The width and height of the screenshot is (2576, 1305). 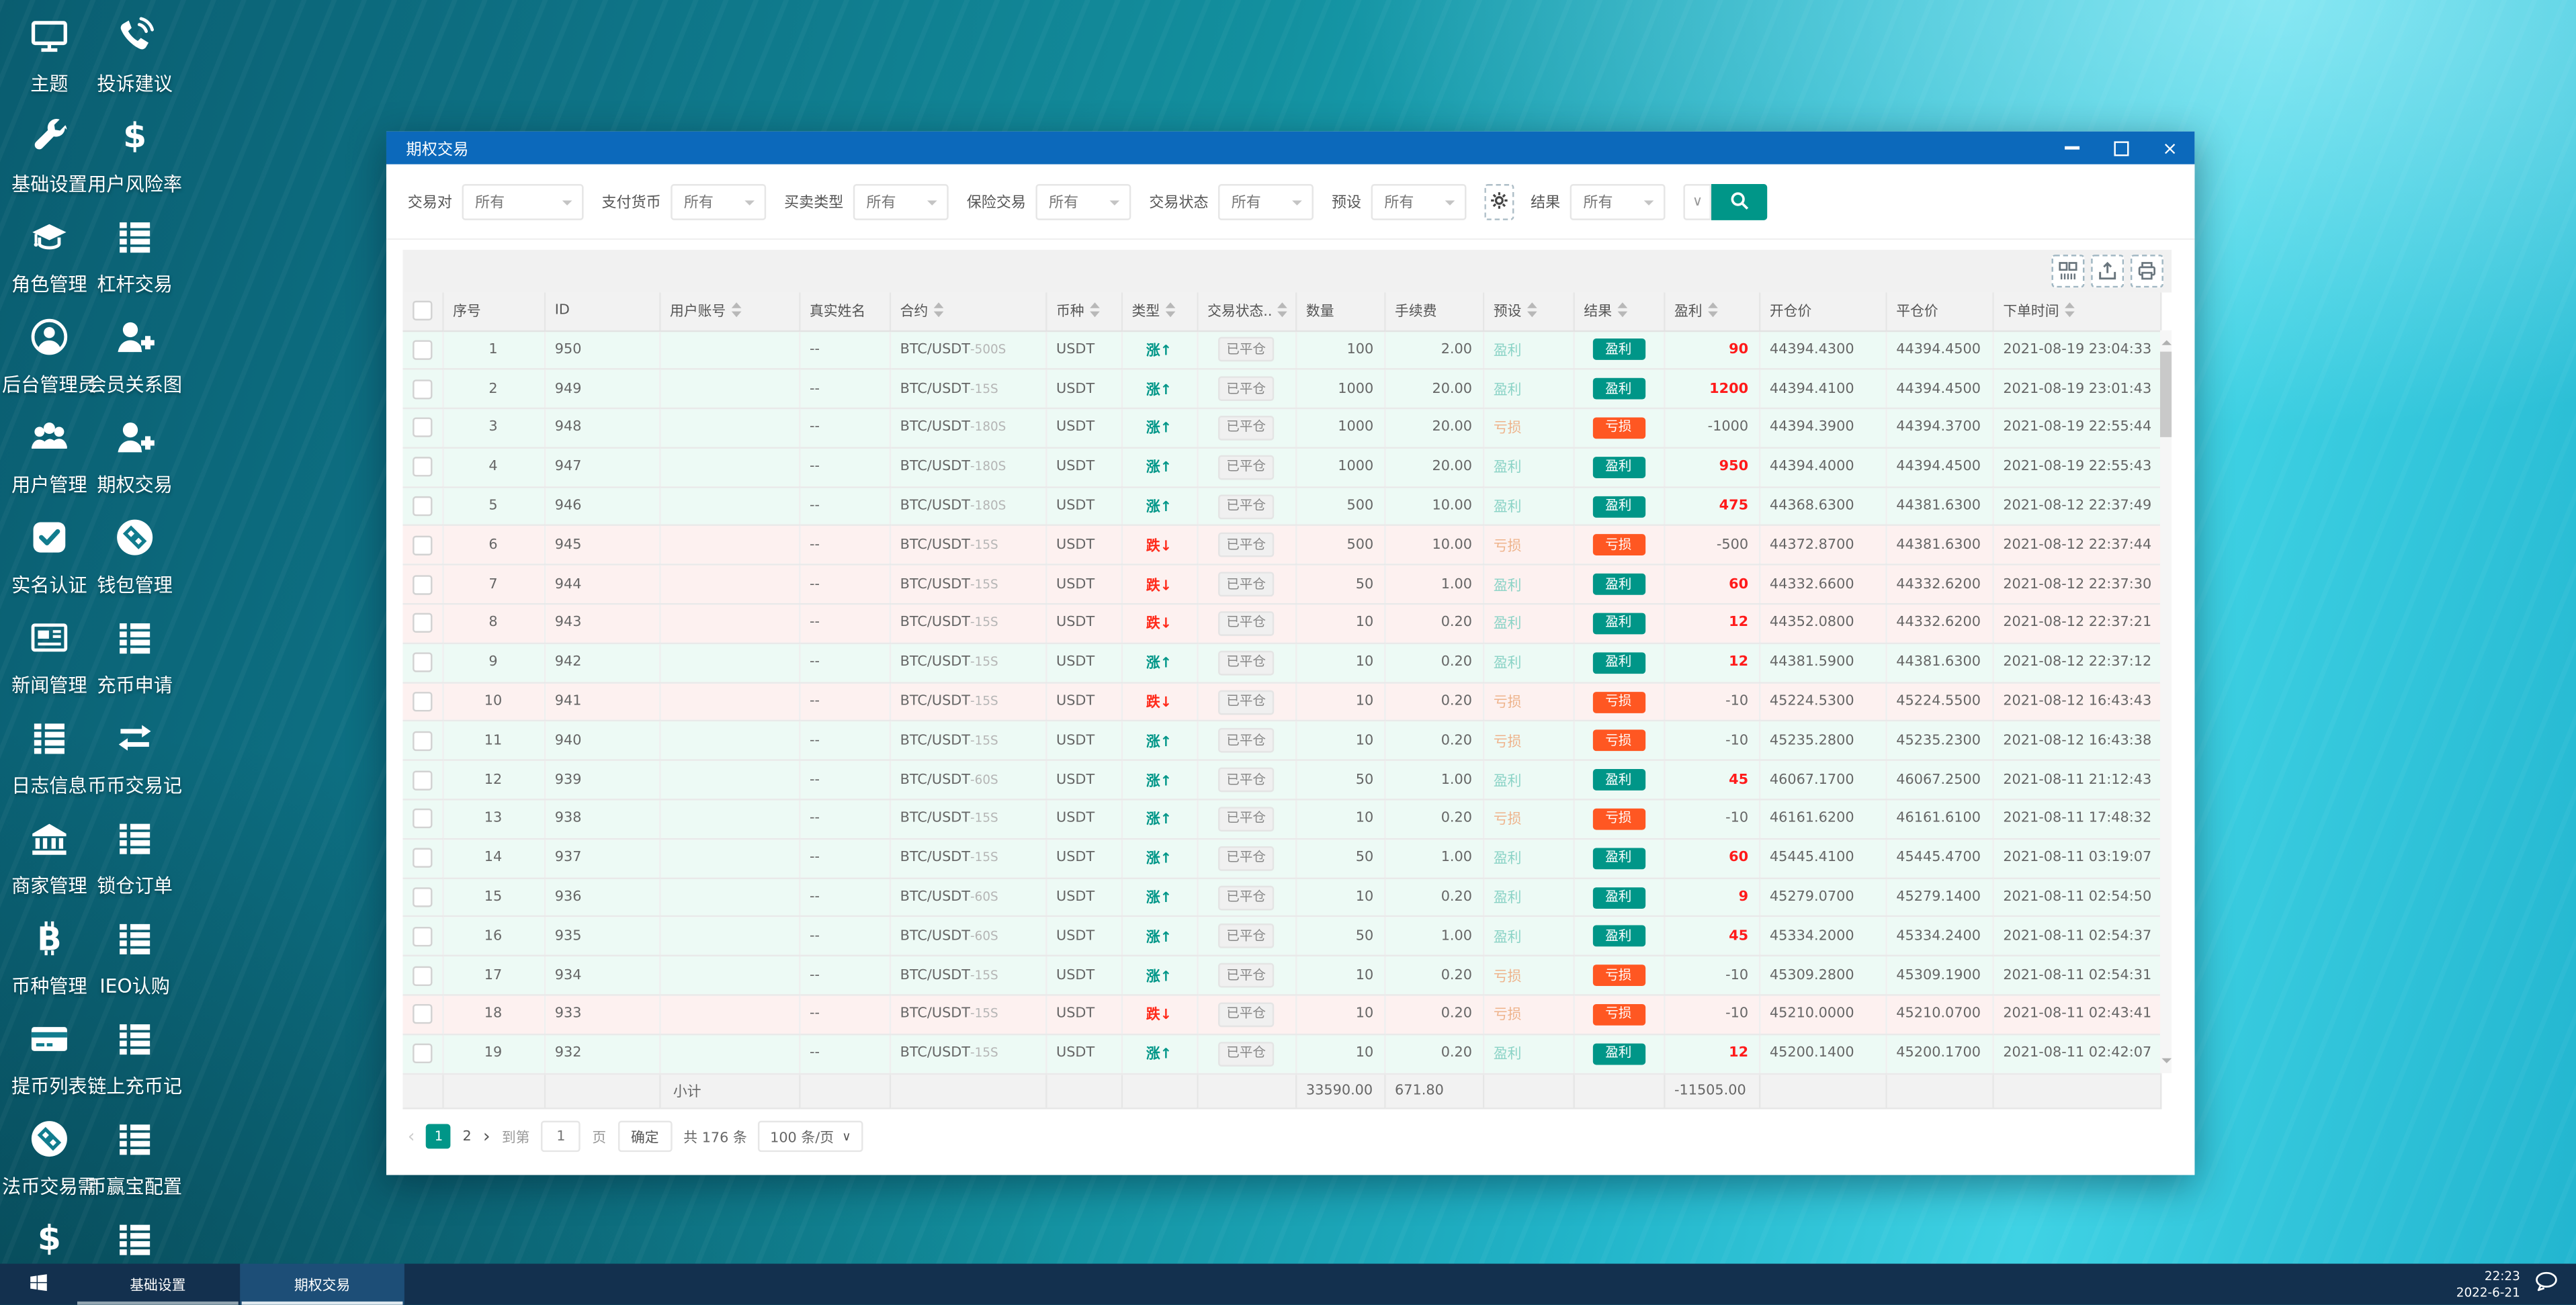 I want to click on shortcut-list: 杠杆交易, so click(x=134, y=250).